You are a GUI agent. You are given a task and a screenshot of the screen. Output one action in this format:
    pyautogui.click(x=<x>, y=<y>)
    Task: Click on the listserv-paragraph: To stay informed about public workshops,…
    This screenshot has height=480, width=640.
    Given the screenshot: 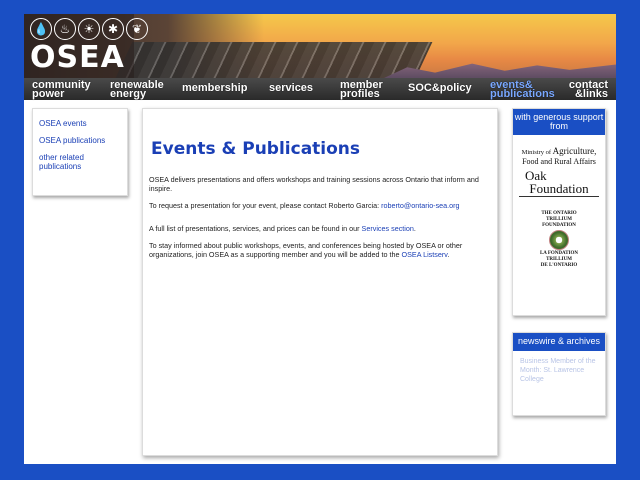 What is the action you would take?
    pyautogui.click(x=306, y=250)
    